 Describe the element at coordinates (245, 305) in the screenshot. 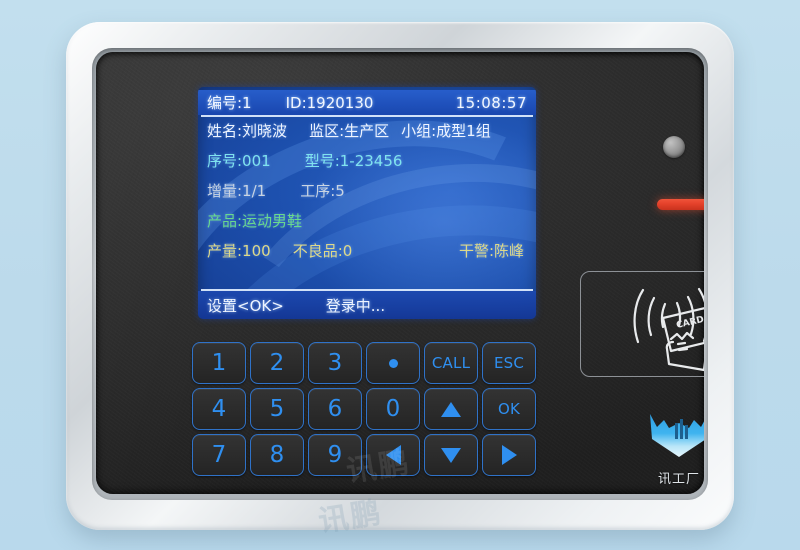

I see `settings-hint: 设置<OK>` at that location.